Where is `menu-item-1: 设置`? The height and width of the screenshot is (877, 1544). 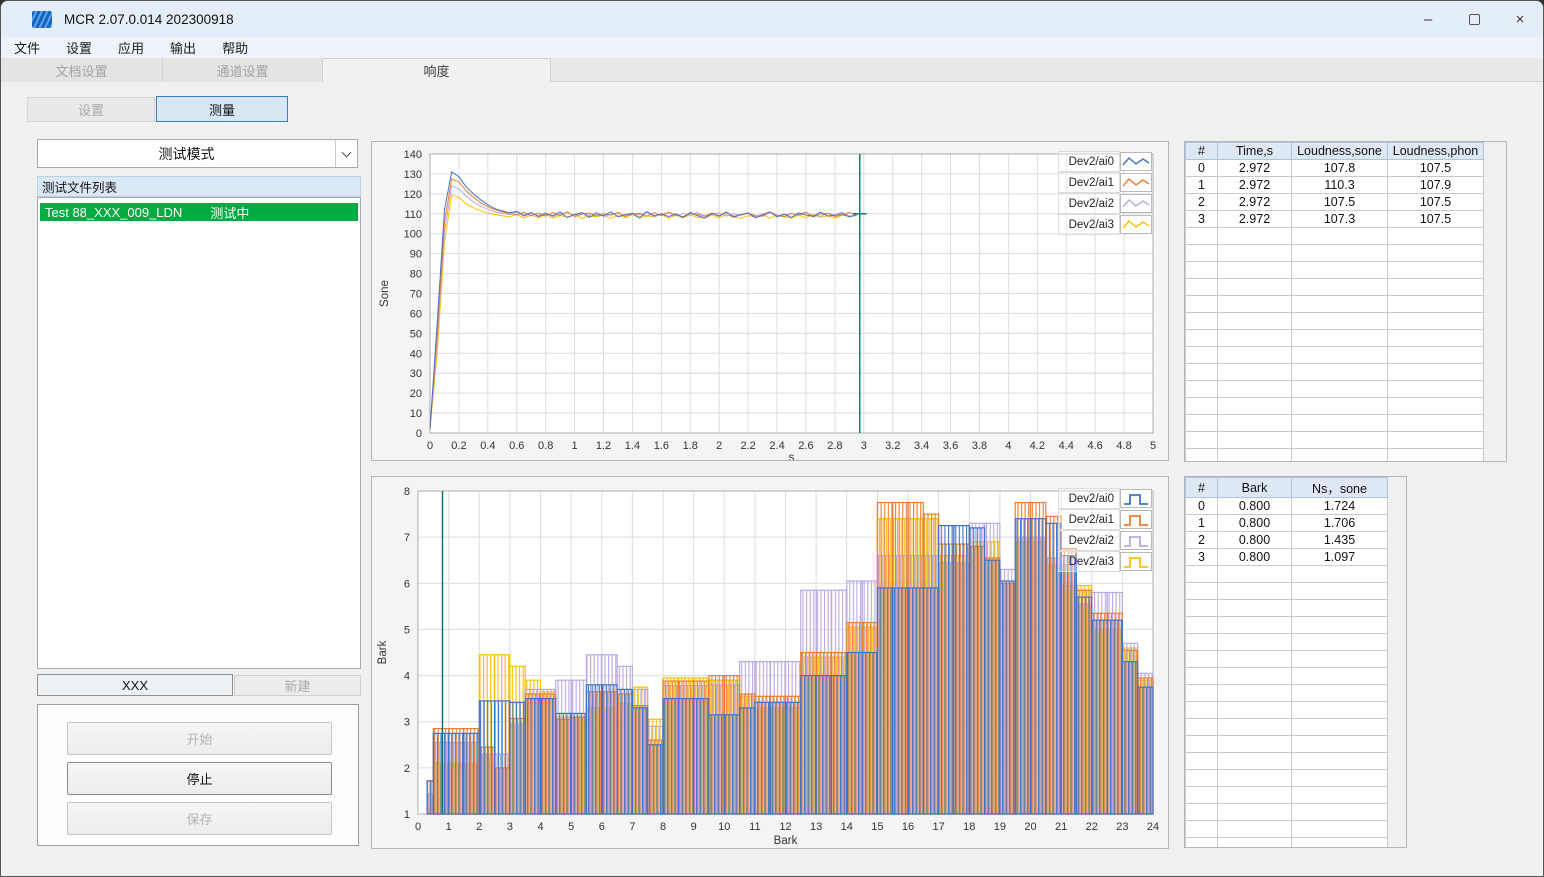
menu-item-1: 设置 is located at coordinates (79, 47).